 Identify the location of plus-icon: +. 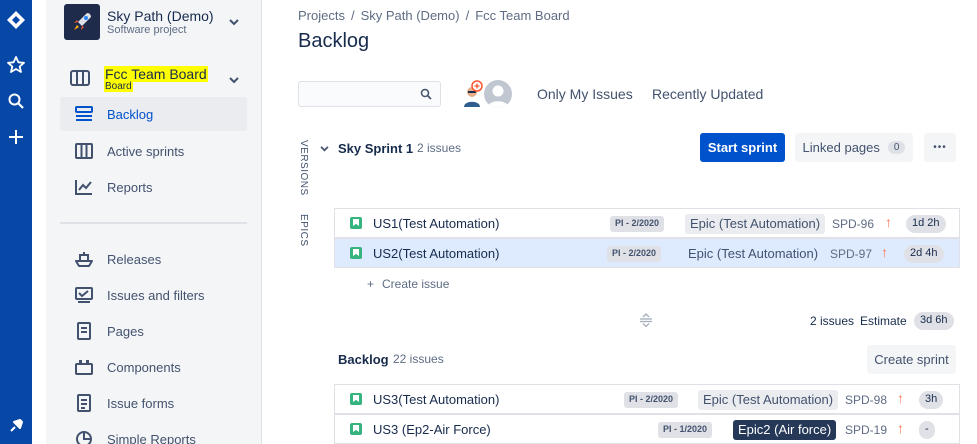
(371, 284).